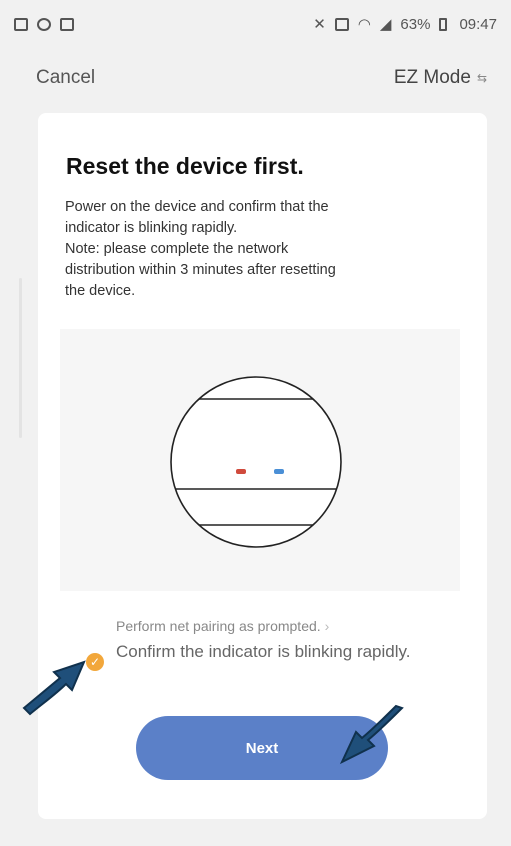 This screenshot has width=511, height=846. I want to click on device-outline, so click(256, 462).